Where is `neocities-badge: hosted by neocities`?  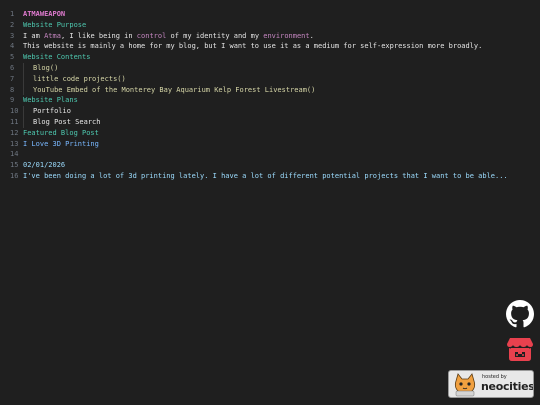
neocities-badge: hosted by neocities is located at coordinates (491, 384).